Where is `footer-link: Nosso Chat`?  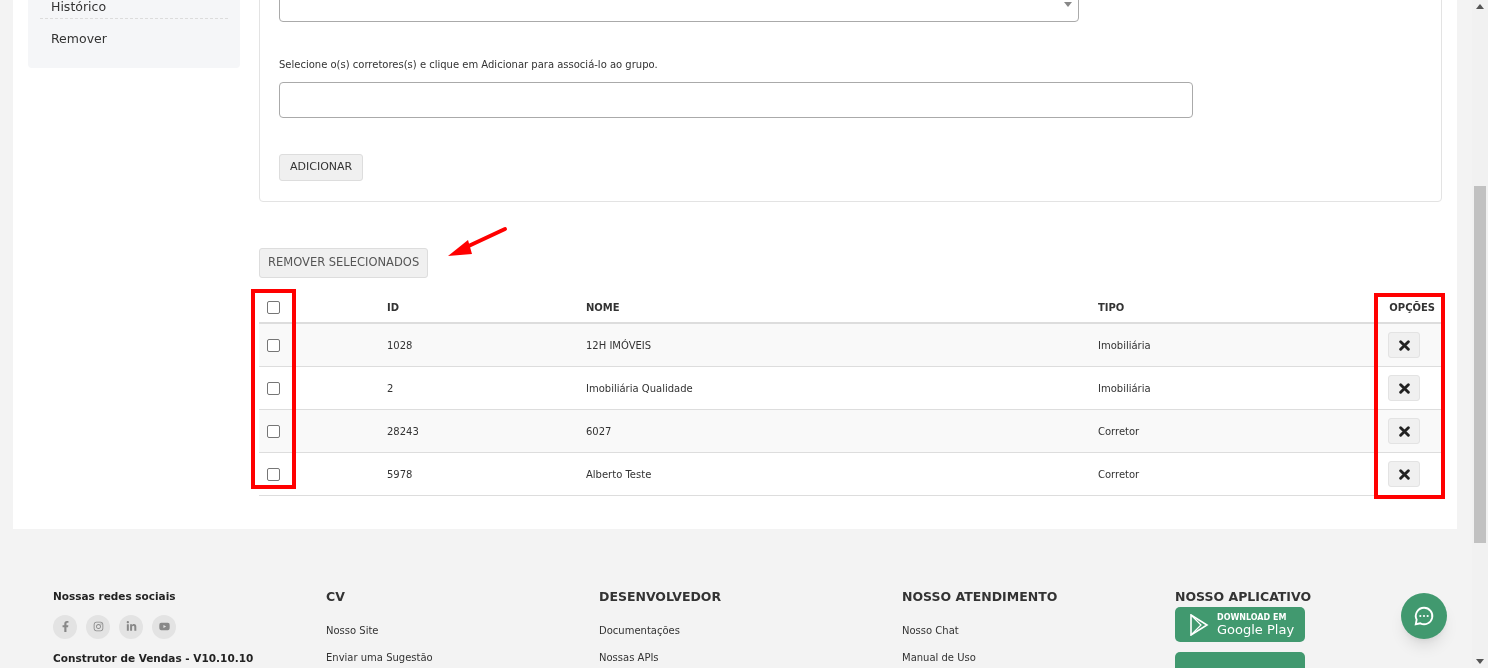
footer-link: Nosso Chat is located at coordinates (1038, 630).